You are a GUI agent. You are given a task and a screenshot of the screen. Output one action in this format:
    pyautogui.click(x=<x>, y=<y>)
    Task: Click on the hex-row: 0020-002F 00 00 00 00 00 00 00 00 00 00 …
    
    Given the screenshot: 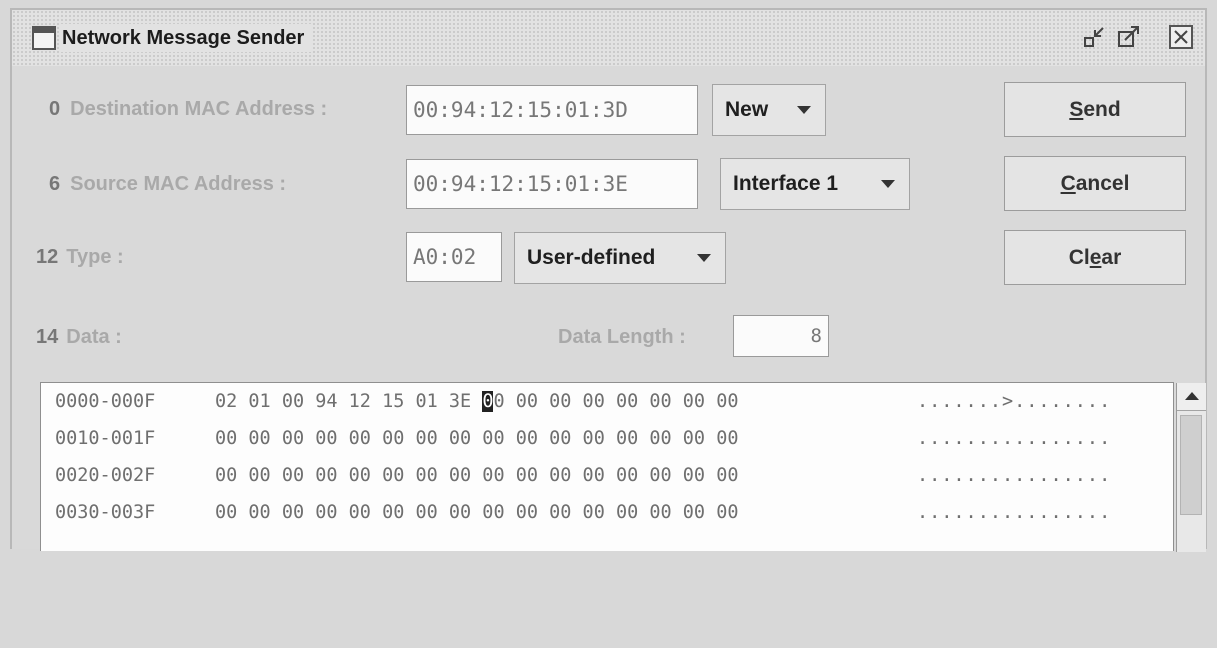 What is the action you would take?
    pyautogui.click(x=582, y=476)
    